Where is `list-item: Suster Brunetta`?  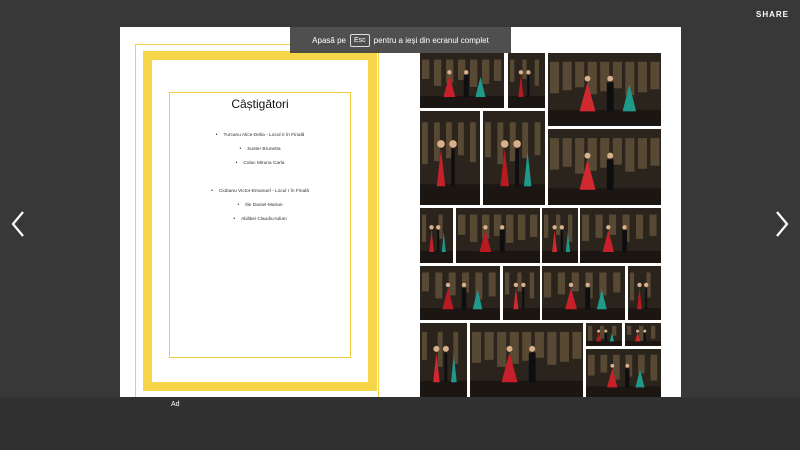 list-item: Suster Brunetta is located at coordinates (260, 152).